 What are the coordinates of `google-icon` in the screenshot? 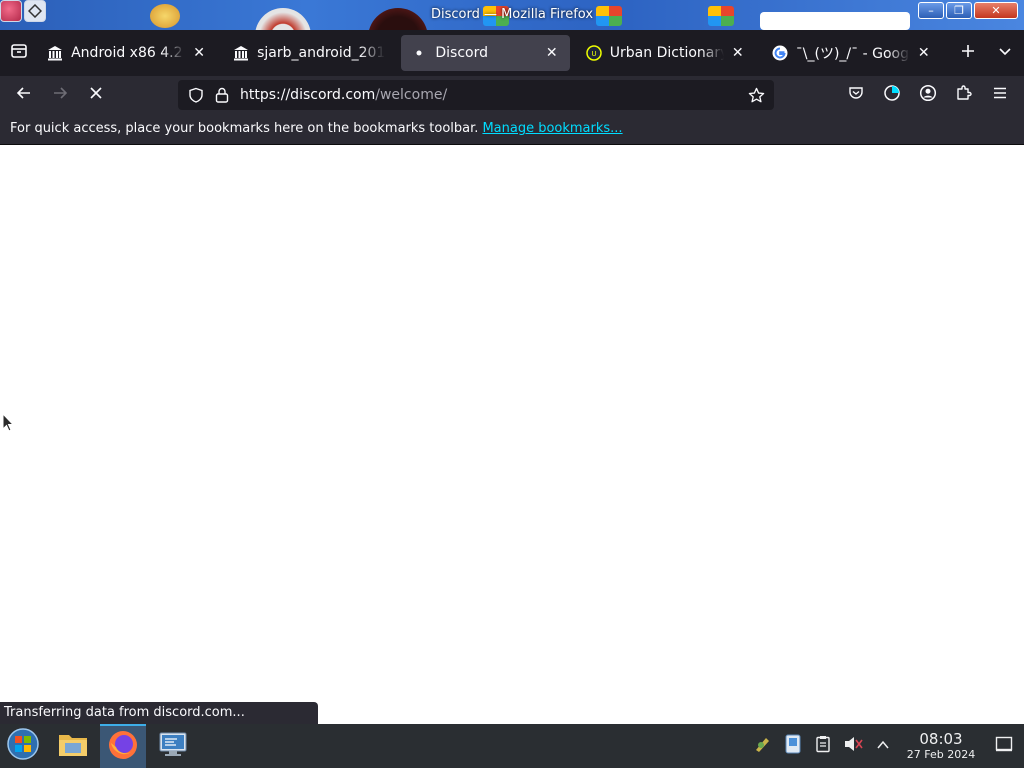 It's located at (780, 53).